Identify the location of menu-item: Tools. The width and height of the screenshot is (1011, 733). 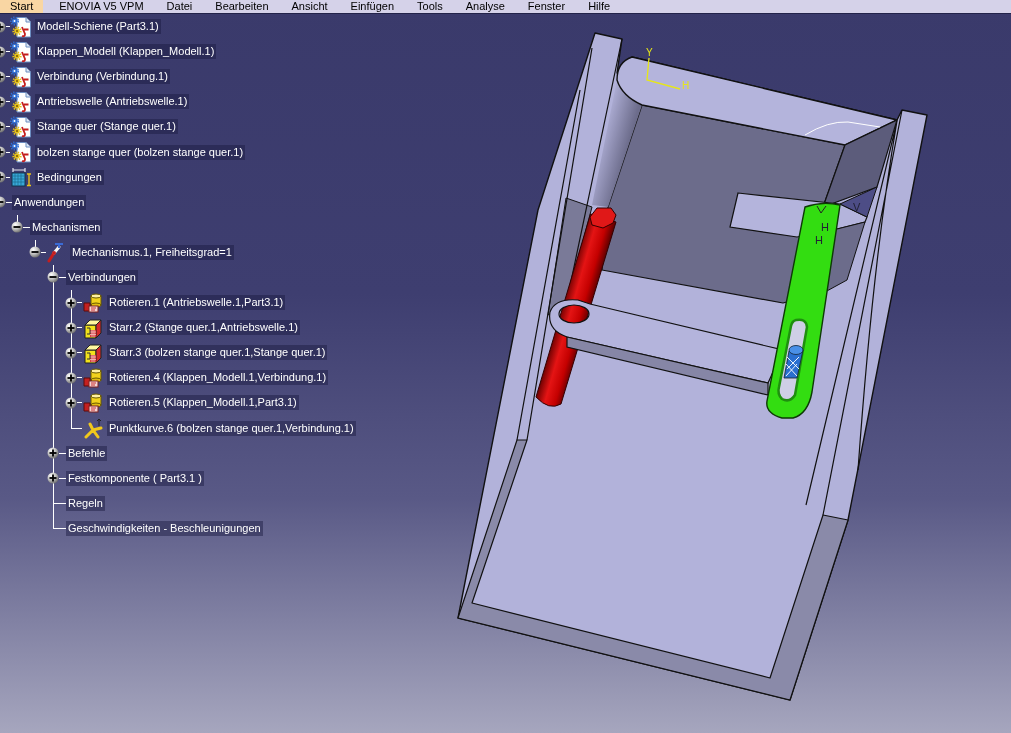
(430, 6).